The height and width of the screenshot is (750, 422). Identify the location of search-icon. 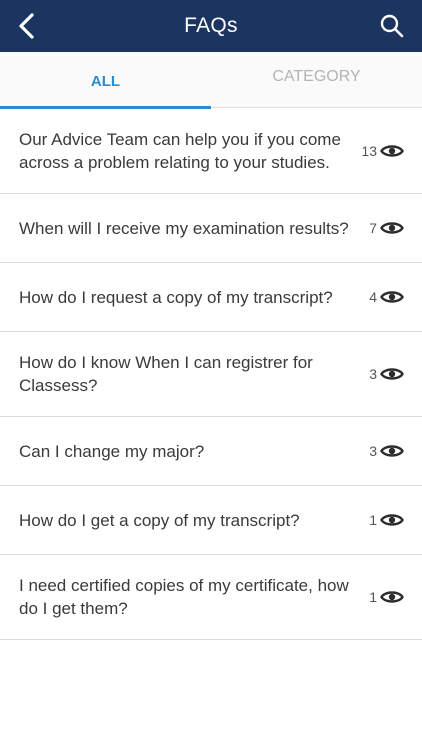
(392, 26).